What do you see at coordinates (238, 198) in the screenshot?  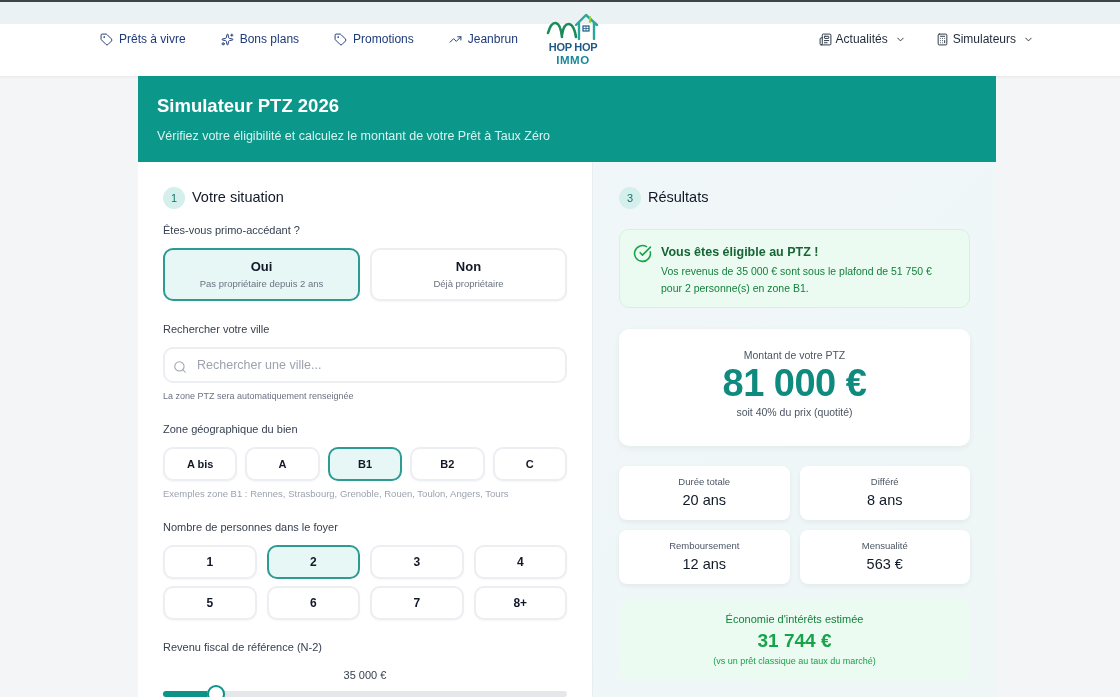 I see `section-title: Votre situation` at bounding box center [238, 198].